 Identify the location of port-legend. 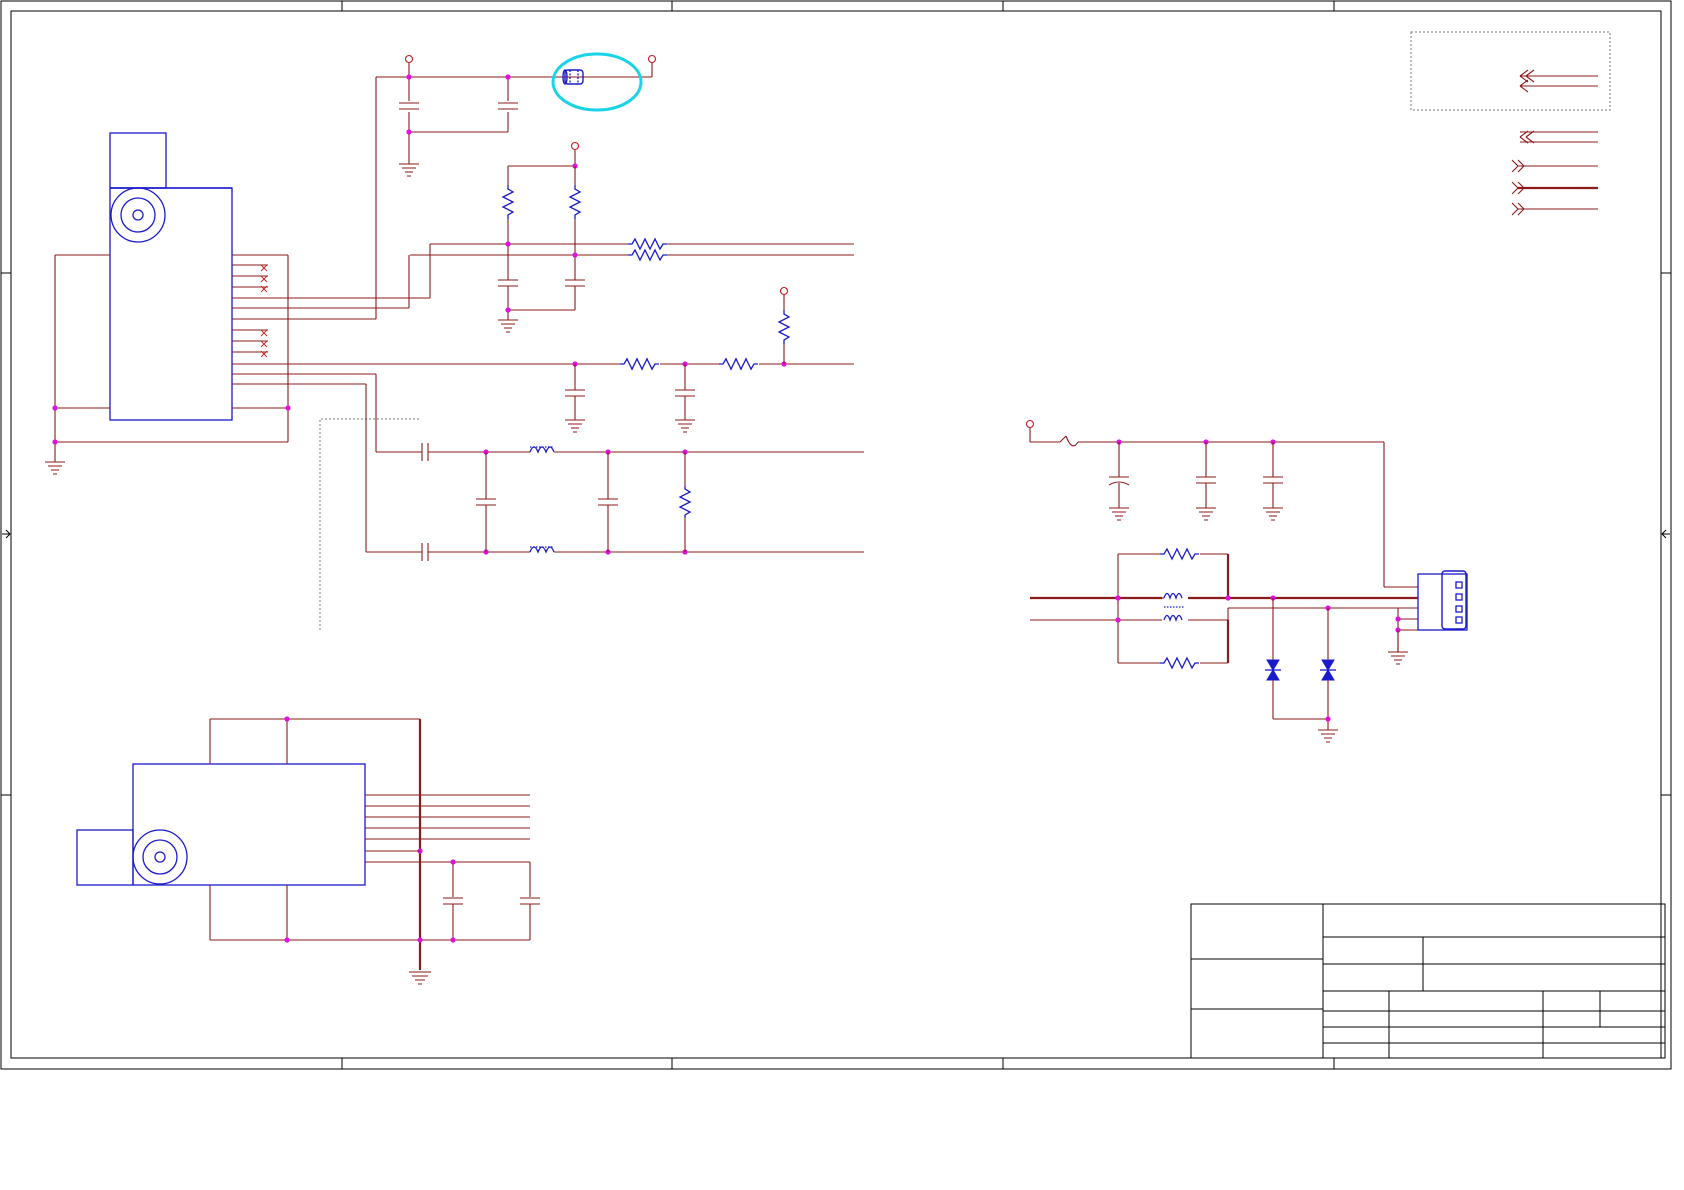
(1510, 123).